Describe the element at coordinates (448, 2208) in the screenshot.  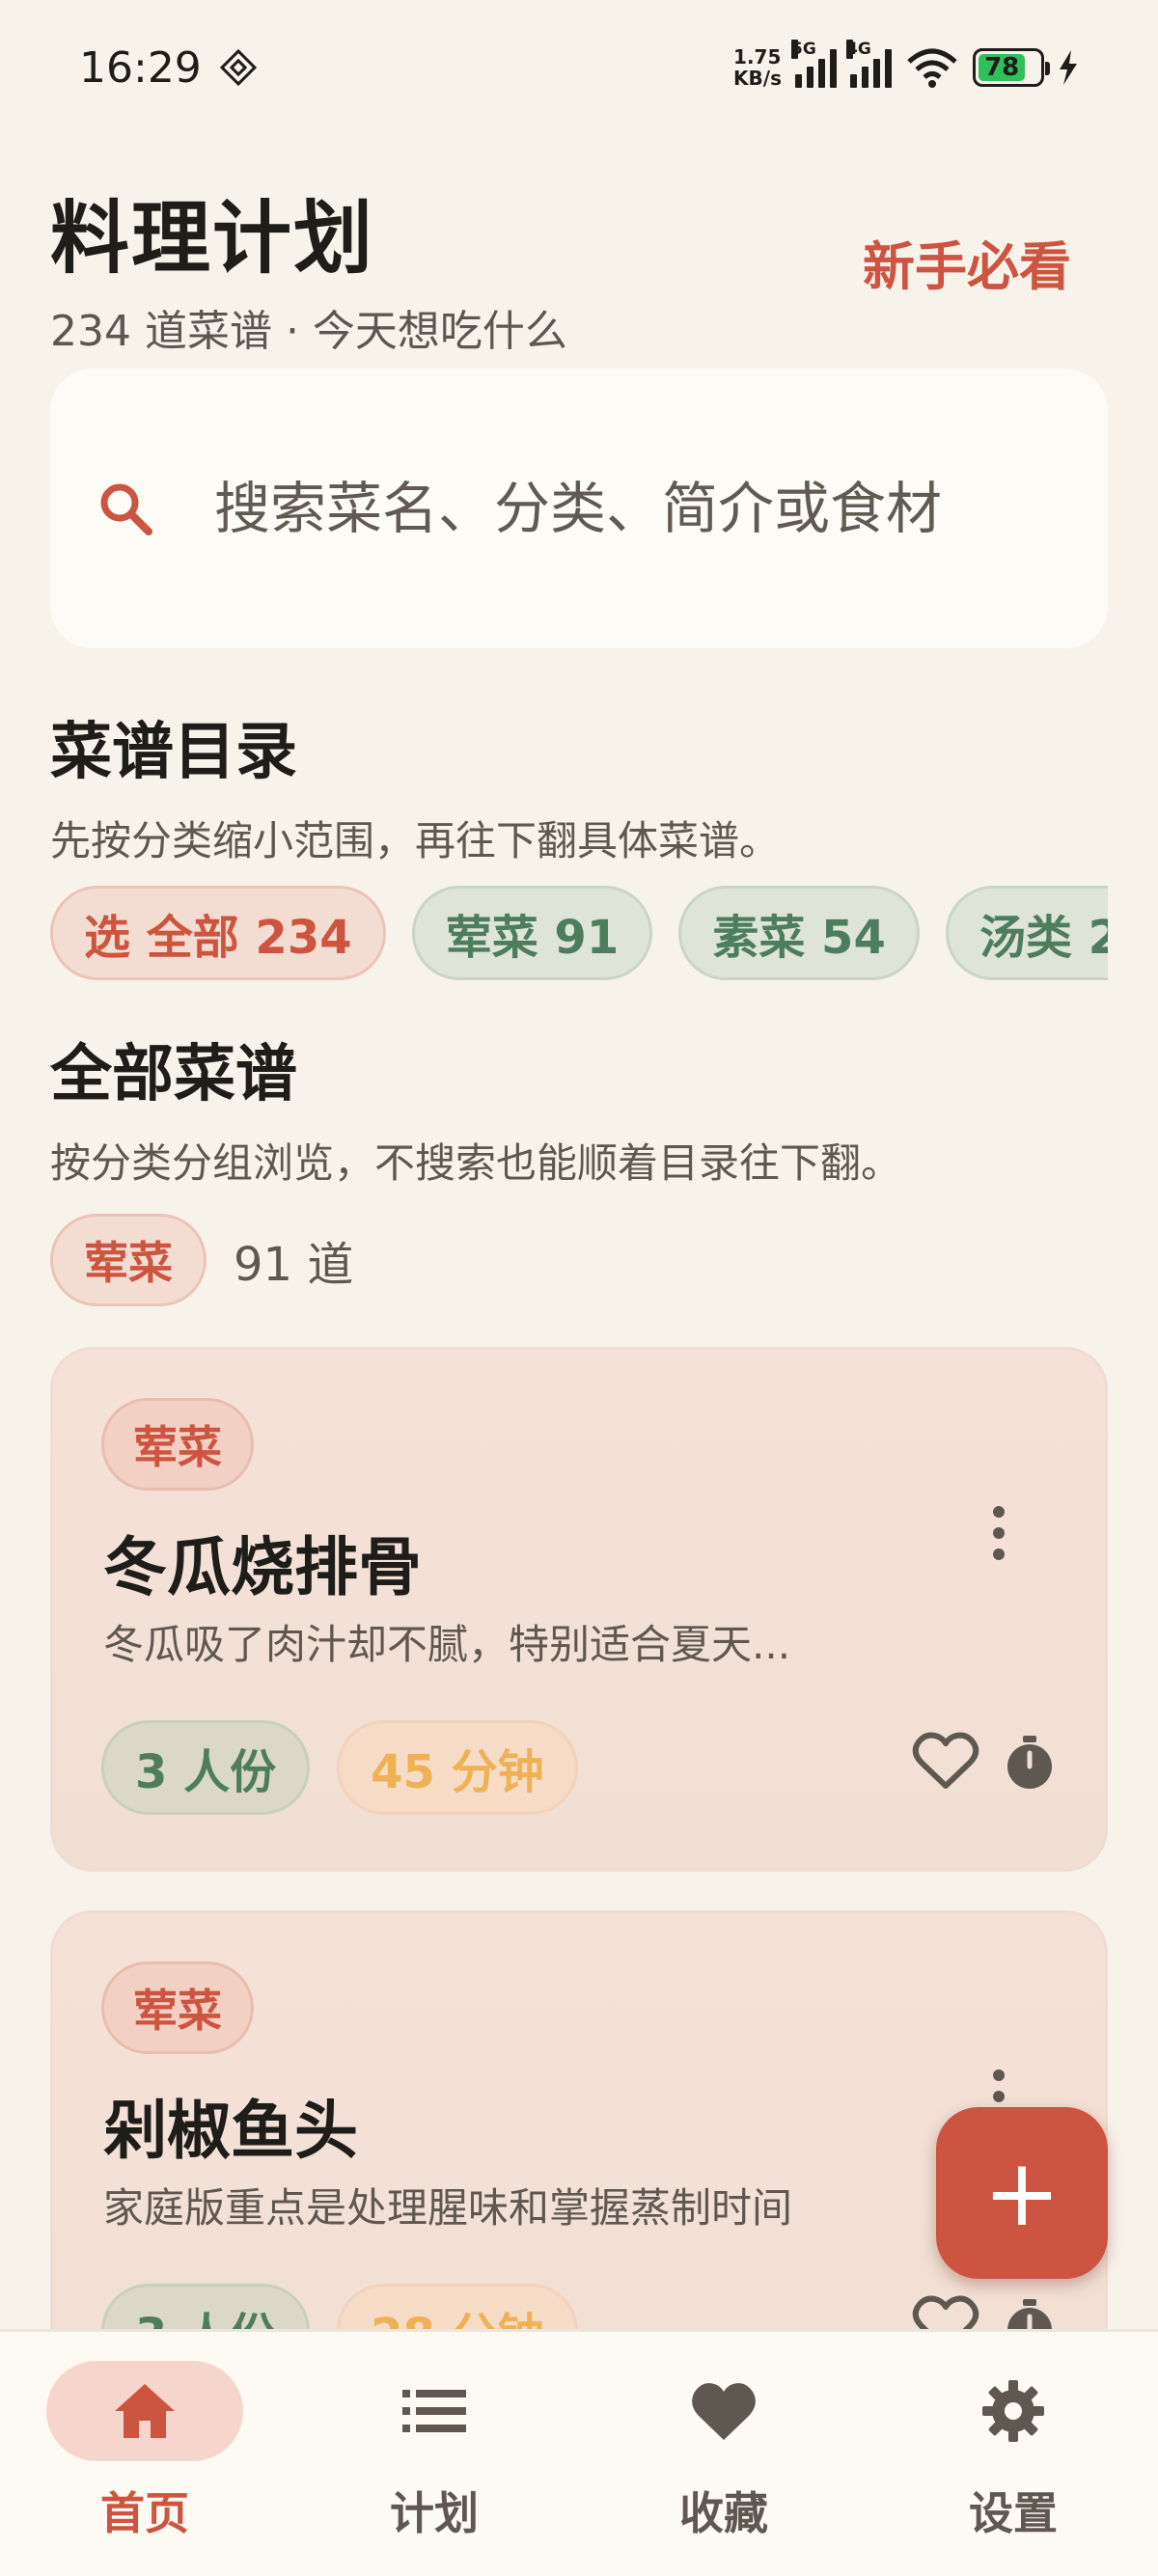
I see `recipe-desc: 家庭版重点是处理腥味和掌握蒸制时间` at that location.